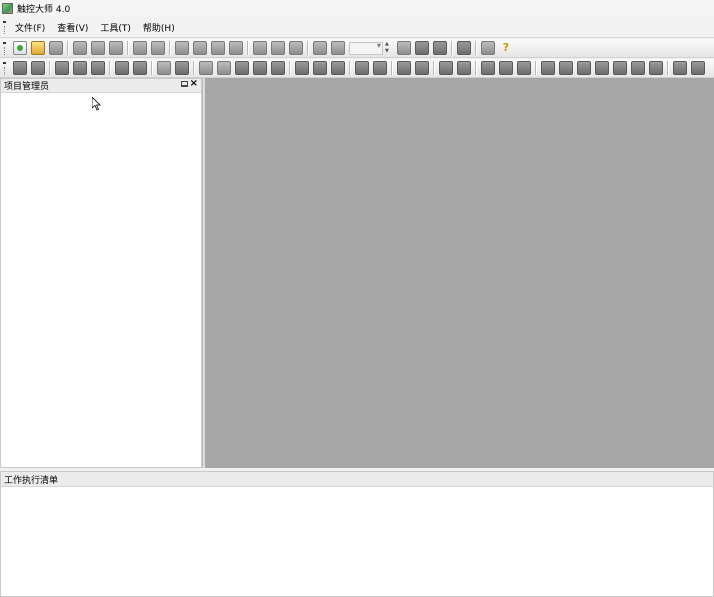 Image resolution: width=714 pixels, height=597 pixels. Describe the element at coordinates (224, 68) in the screenshot. I see `object-date-icon` at that location.